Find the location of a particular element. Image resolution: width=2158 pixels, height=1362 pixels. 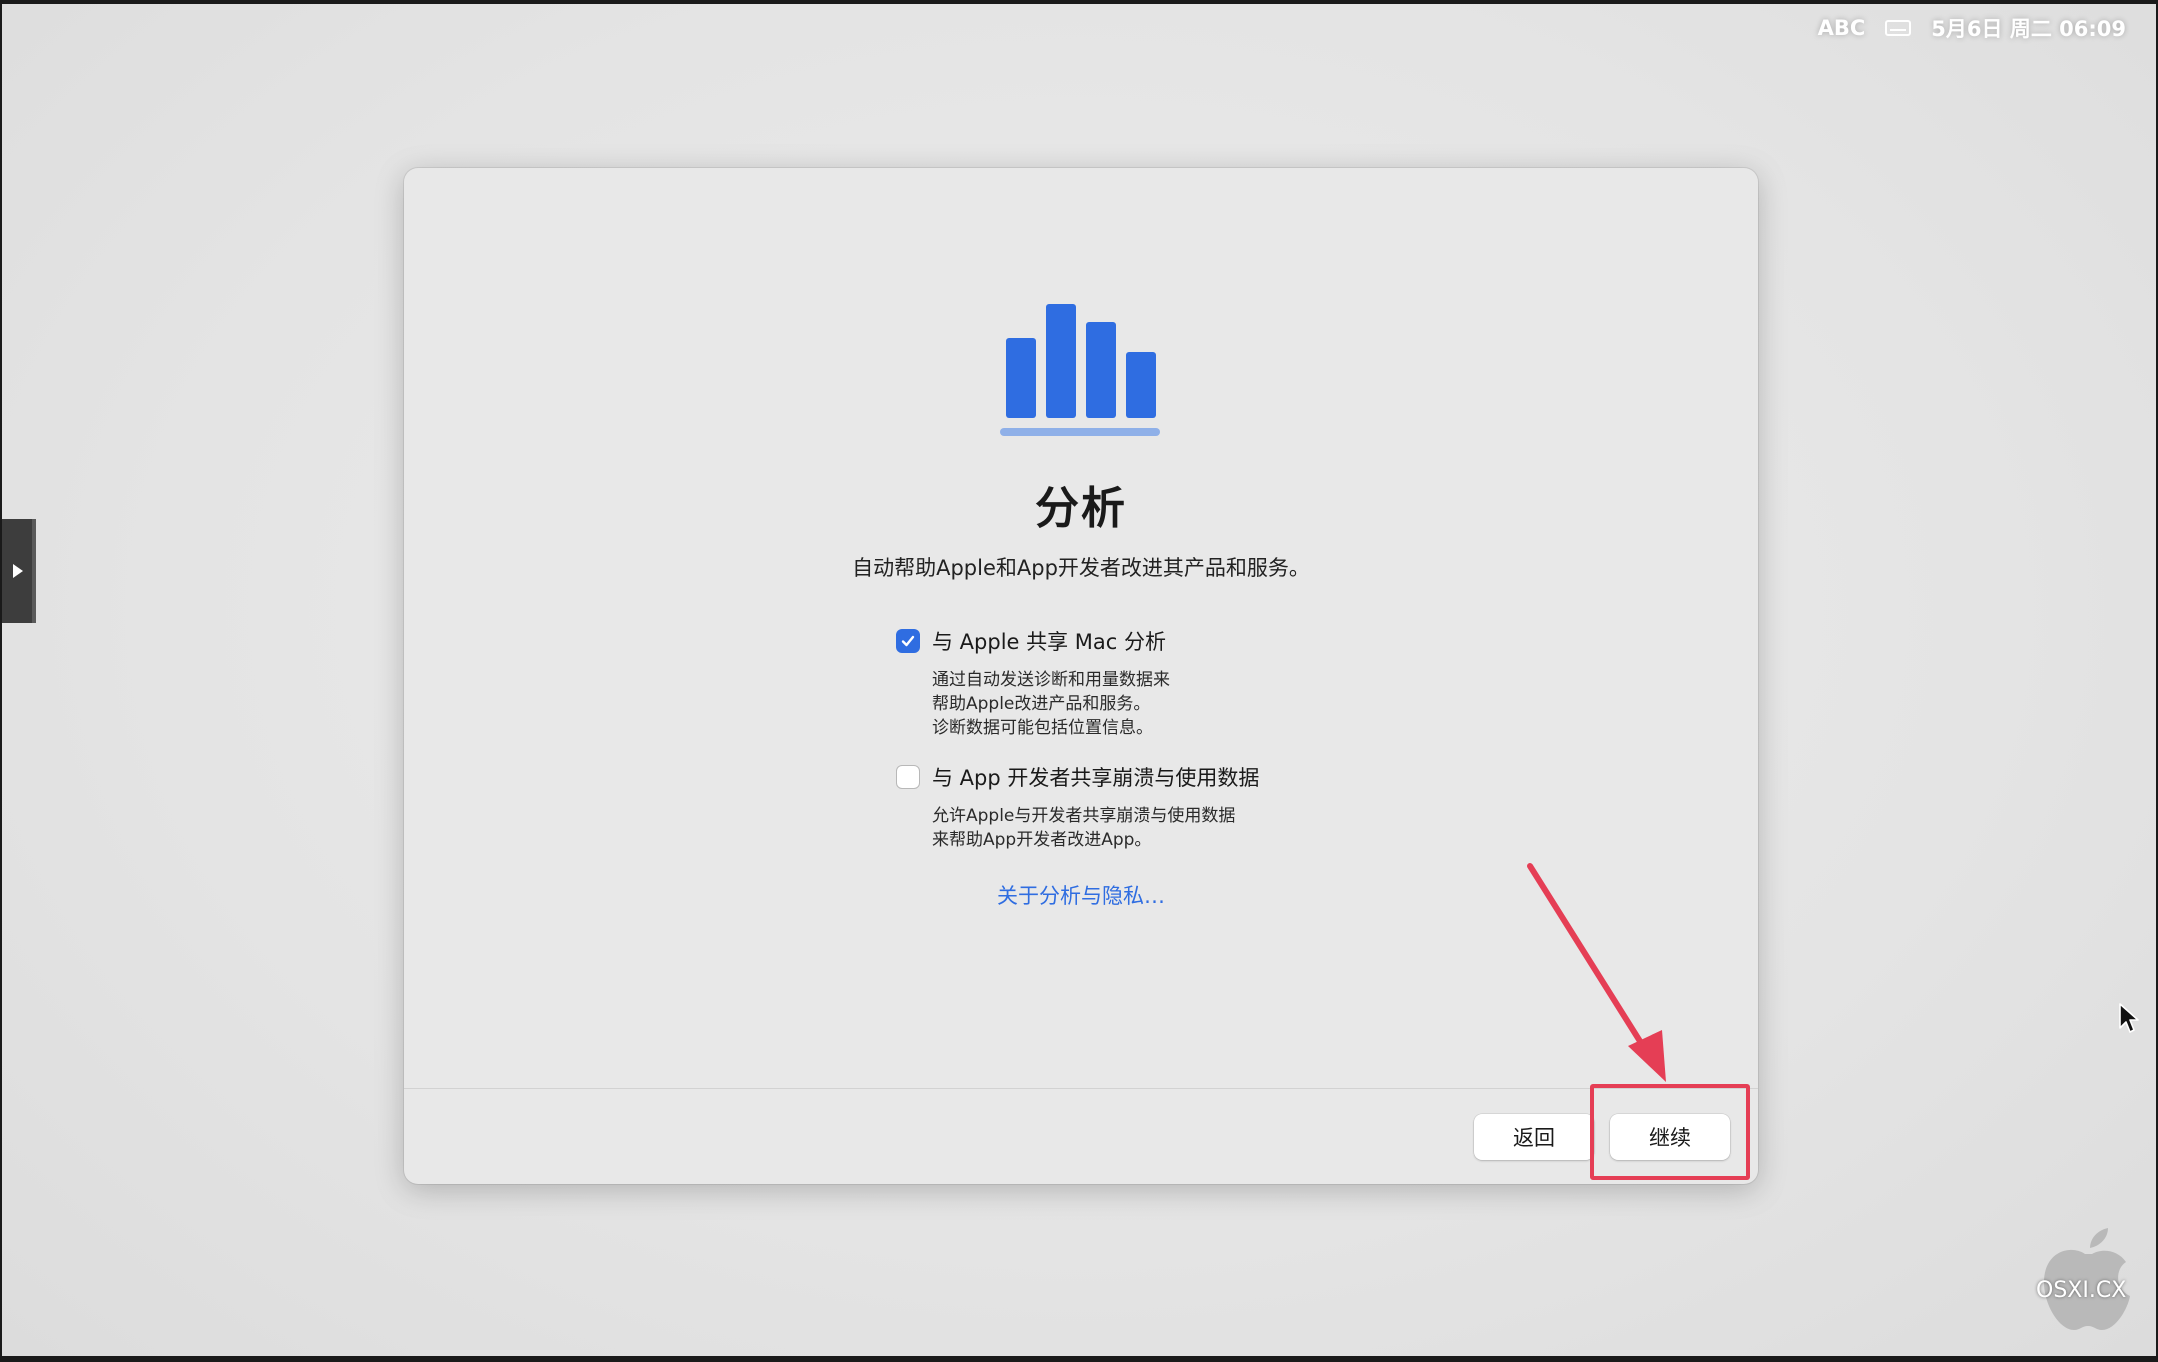

input-source-label: ABC is located at coordinates (1842, 28).